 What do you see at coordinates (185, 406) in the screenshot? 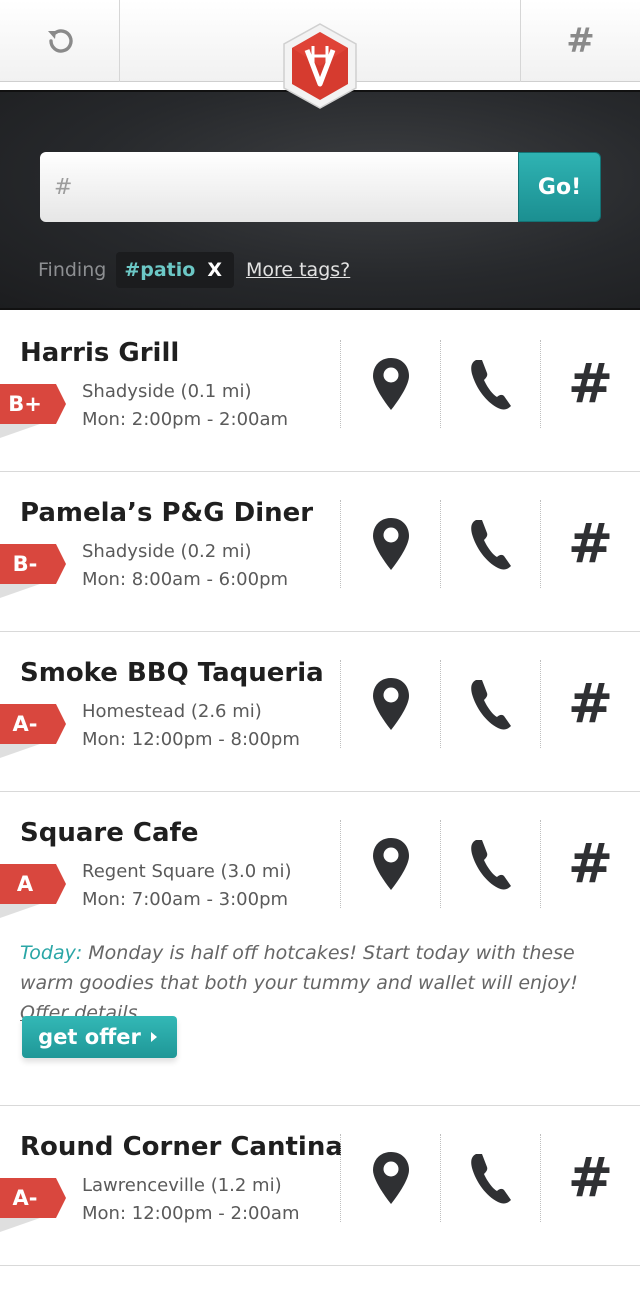
I see `location-info: Shadyside (0.1 mi) Mon: 2:00pm - 2:00am` at bounding box center [185, 406].